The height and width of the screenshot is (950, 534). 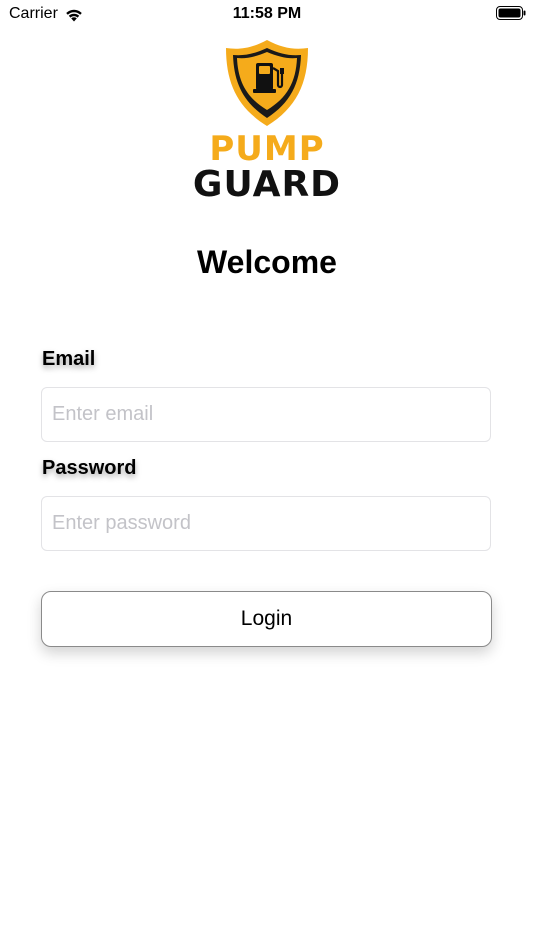 What do you see at coordinates (511, 13) in the screenshot?
I see `battery-icon` at bounding box center [511, 13].